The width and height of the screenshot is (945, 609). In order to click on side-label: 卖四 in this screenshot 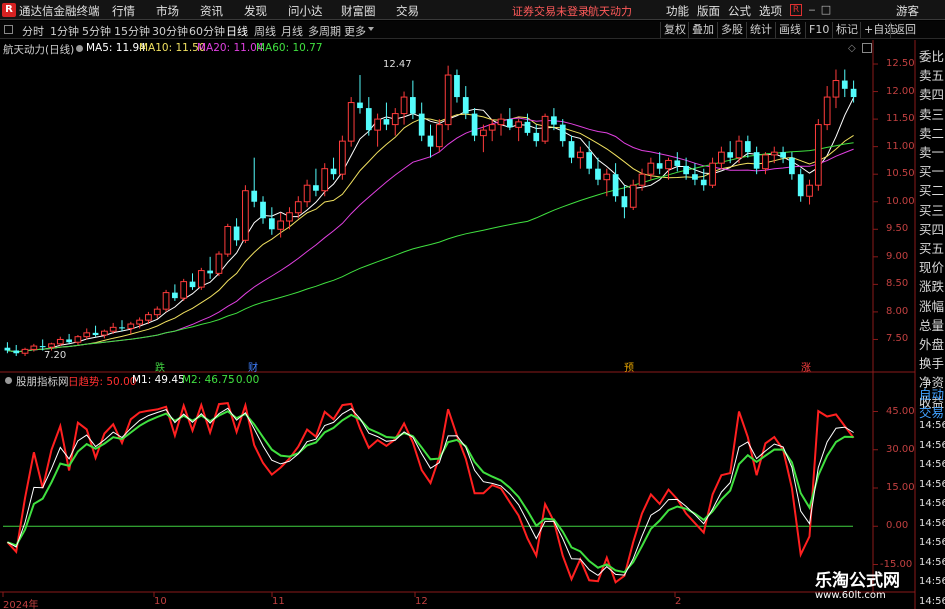, I will do `click(932, 95)`.